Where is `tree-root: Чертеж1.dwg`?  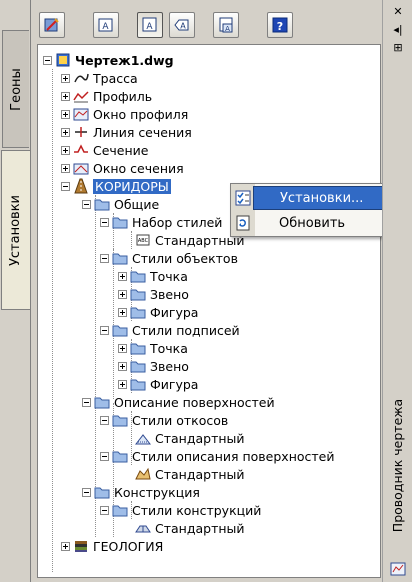 tree-root: Чертеж1.dwg is located at coordinates (108, 60).